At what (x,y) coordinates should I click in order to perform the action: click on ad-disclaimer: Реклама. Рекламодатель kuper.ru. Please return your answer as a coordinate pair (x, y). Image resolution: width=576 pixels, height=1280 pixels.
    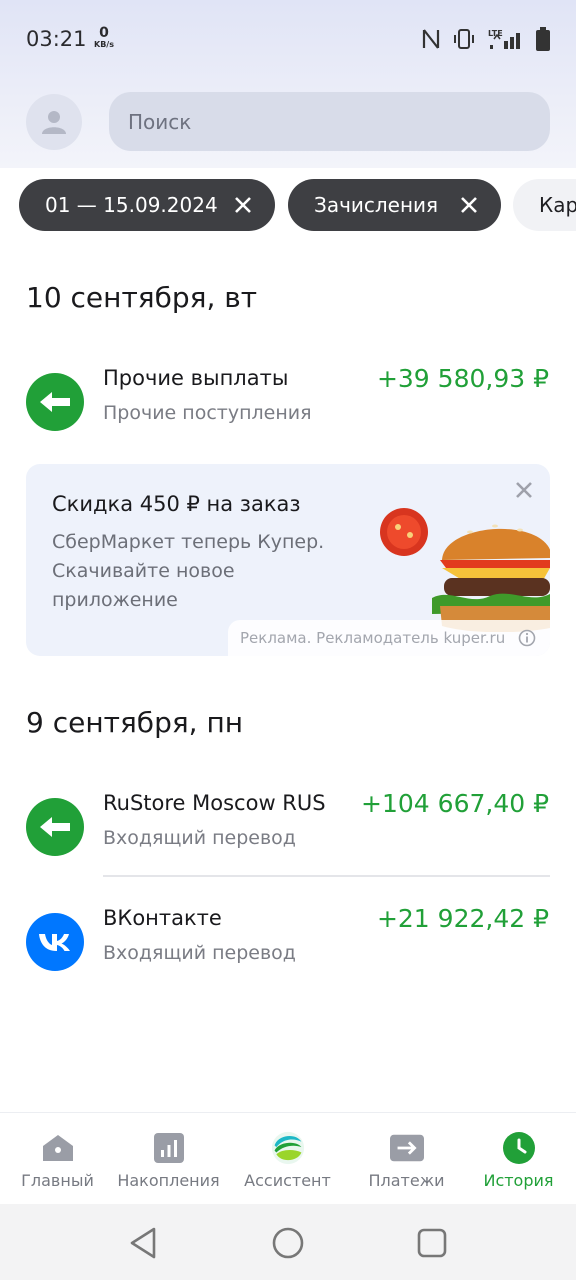
    Looking at the image, I should click on (389, 638).